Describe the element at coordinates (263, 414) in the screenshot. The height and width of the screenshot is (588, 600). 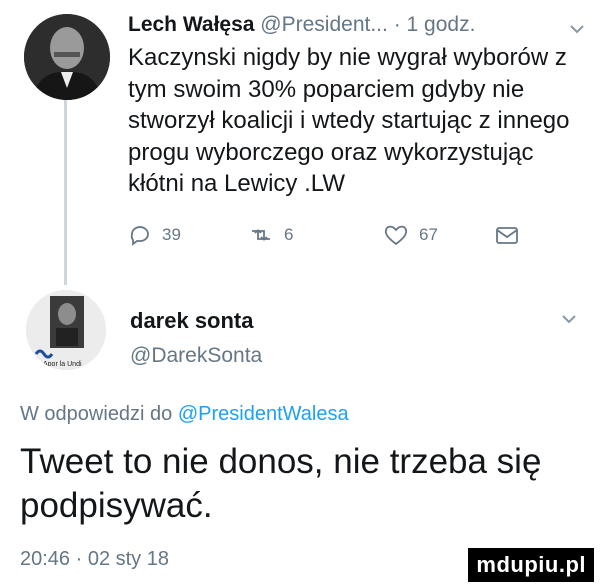
I see `replying-to-mention: @PresidentWalesa` at that location.